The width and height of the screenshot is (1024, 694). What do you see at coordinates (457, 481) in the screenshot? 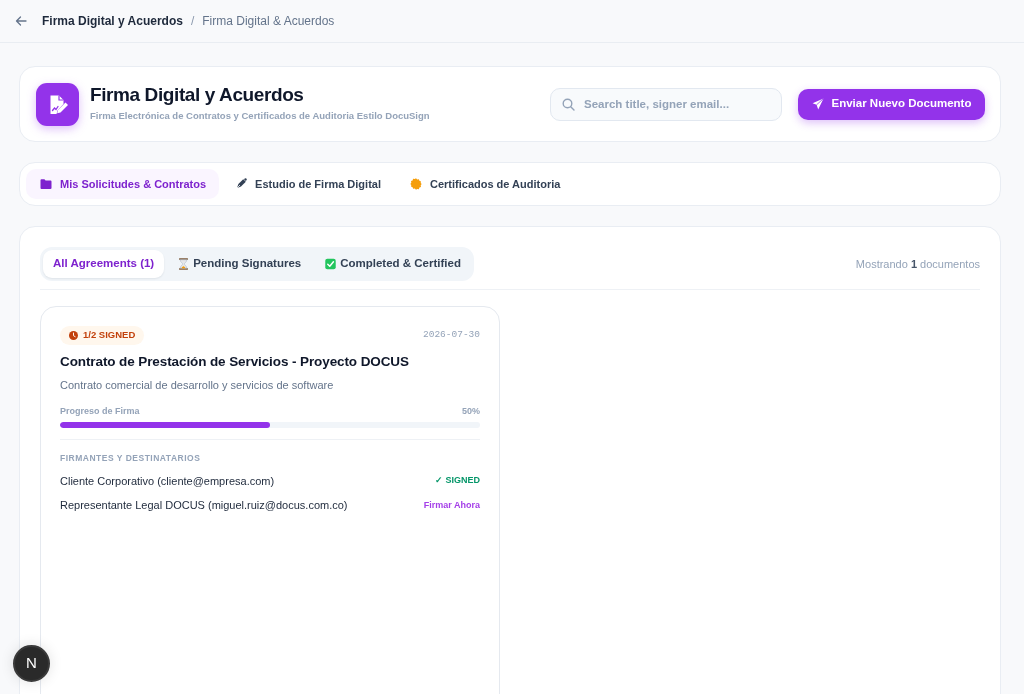
I see `signer-status: ✓ SIGNED` at bounding box center [457, 481].